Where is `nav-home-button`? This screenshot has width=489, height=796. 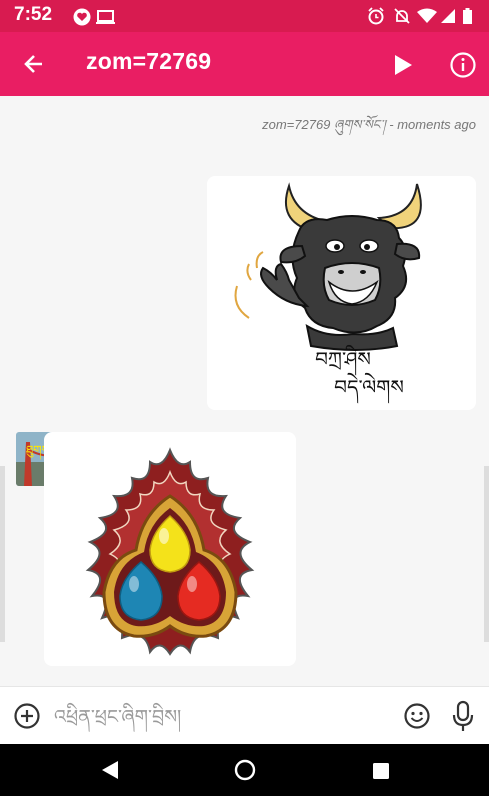 nav-home-button is located at coordinates (245, 772).